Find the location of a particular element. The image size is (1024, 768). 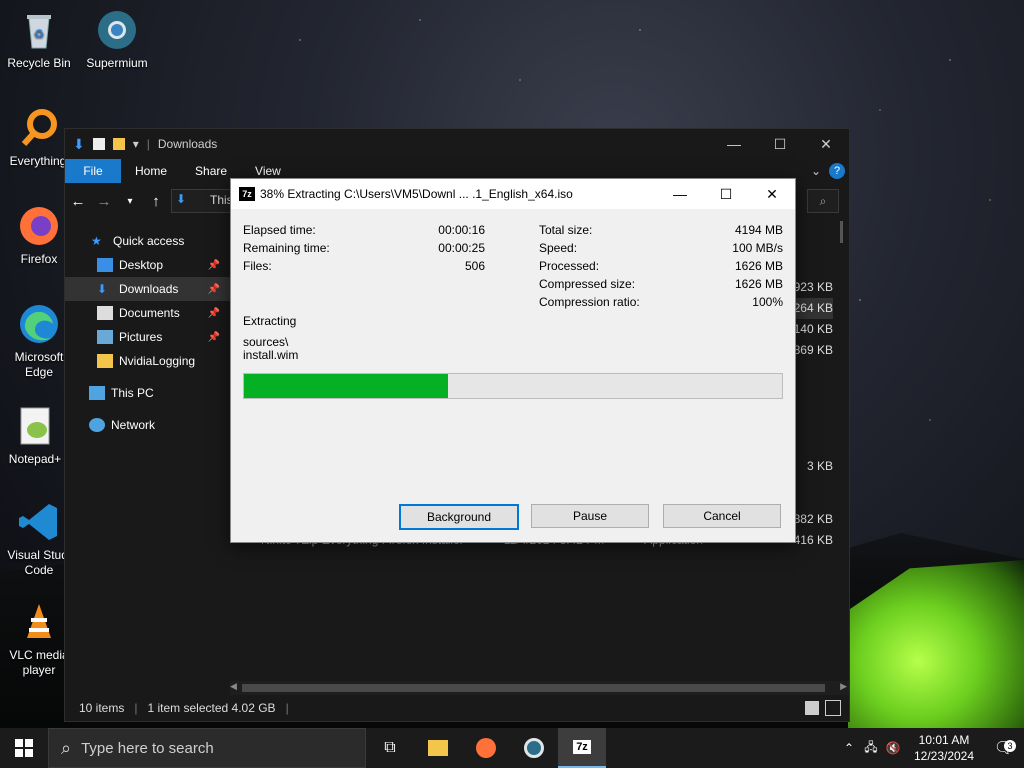

address-box: This ⬇ is located at coordinates (202, 201).